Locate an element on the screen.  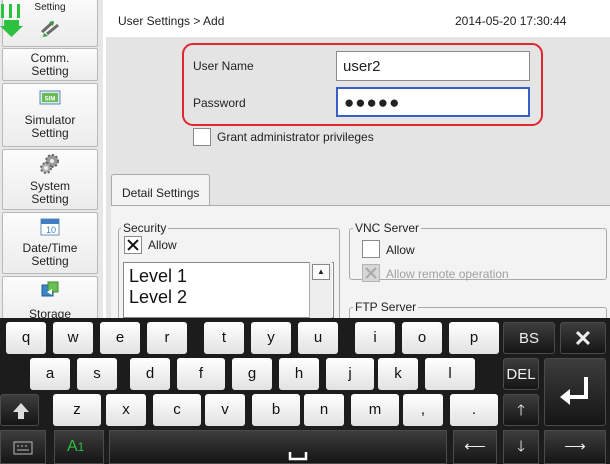
vnc-allow-label: Allow is located at coordinates (400, 250).